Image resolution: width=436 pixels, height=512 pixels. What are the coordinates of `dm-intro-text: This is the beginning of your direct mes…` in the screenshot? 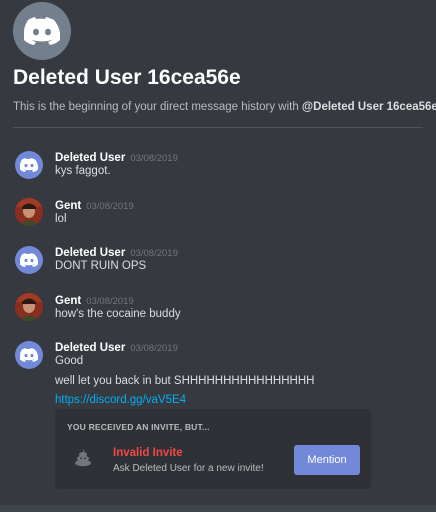 It's located at (224, 107).